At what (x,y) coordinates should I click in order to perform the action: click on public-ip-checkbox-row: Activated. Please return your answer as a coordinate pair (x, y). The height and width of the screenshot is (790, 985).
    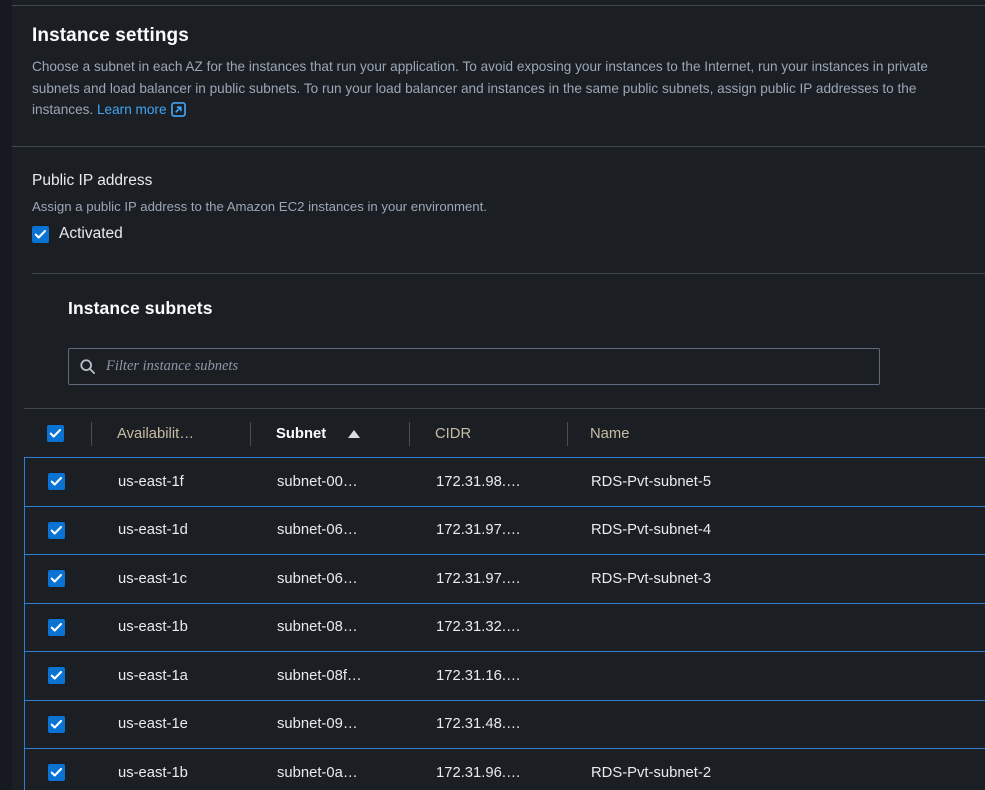
    Looking at the image, I should click on (497, 234).